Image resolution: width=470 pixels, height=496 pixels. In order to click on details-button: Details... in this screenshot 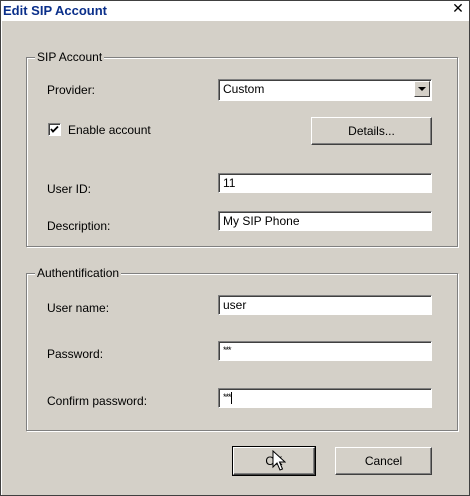, I will do `click(371, 131)`.